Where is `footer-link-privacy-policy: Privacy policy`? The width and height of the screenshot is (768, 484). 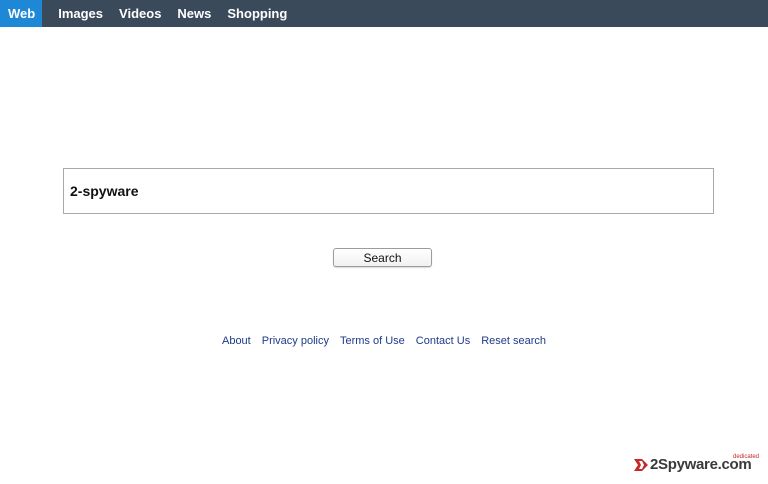
footer-link-privacy-policy: Privacy policy is located at coordinates (295, 341).